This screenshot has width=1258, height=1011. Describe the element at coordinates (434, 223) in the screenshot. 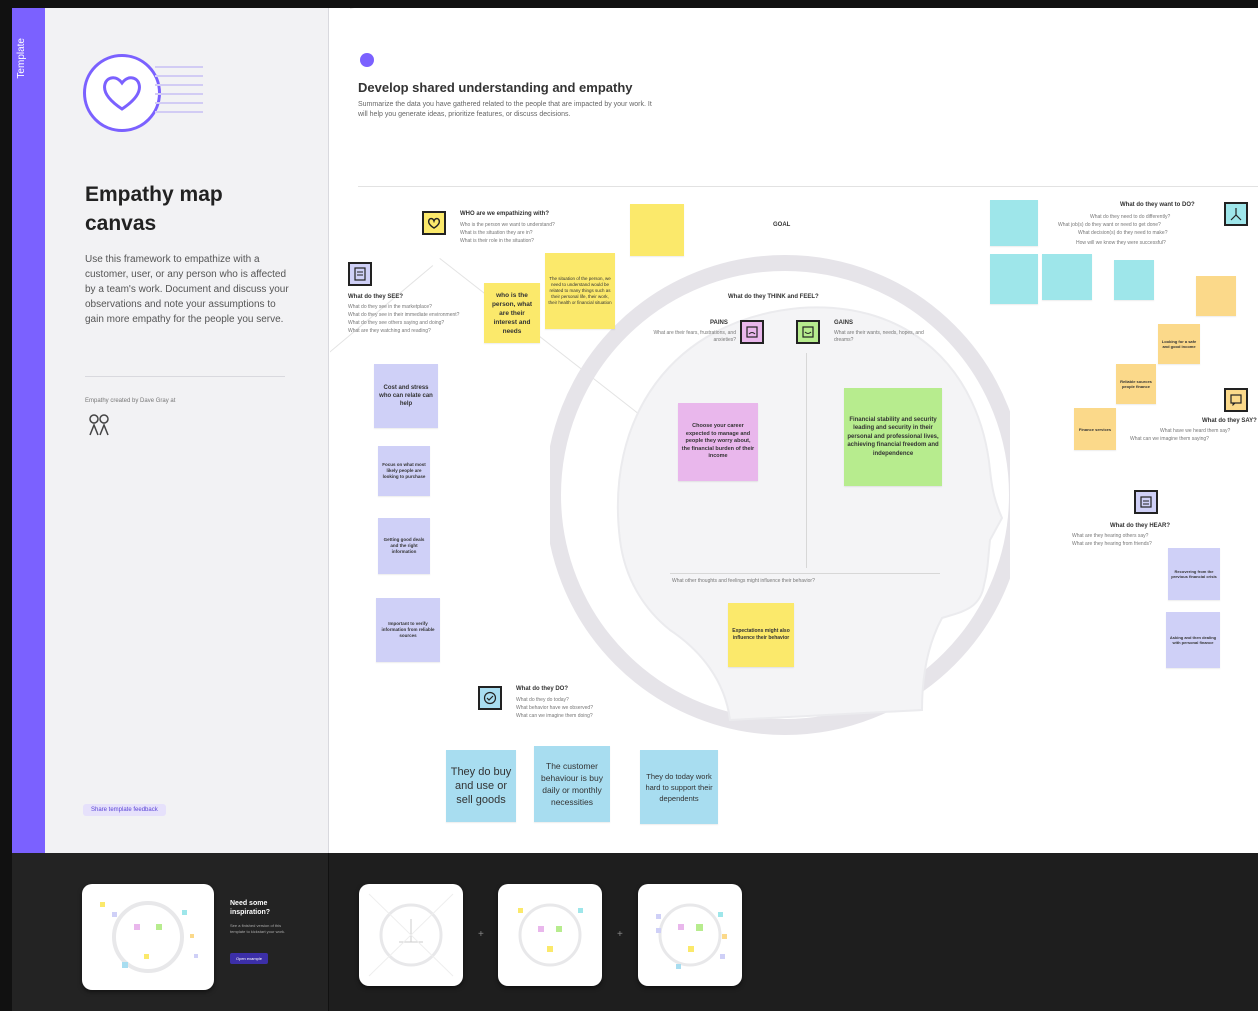

I see `who-icon` at that location.